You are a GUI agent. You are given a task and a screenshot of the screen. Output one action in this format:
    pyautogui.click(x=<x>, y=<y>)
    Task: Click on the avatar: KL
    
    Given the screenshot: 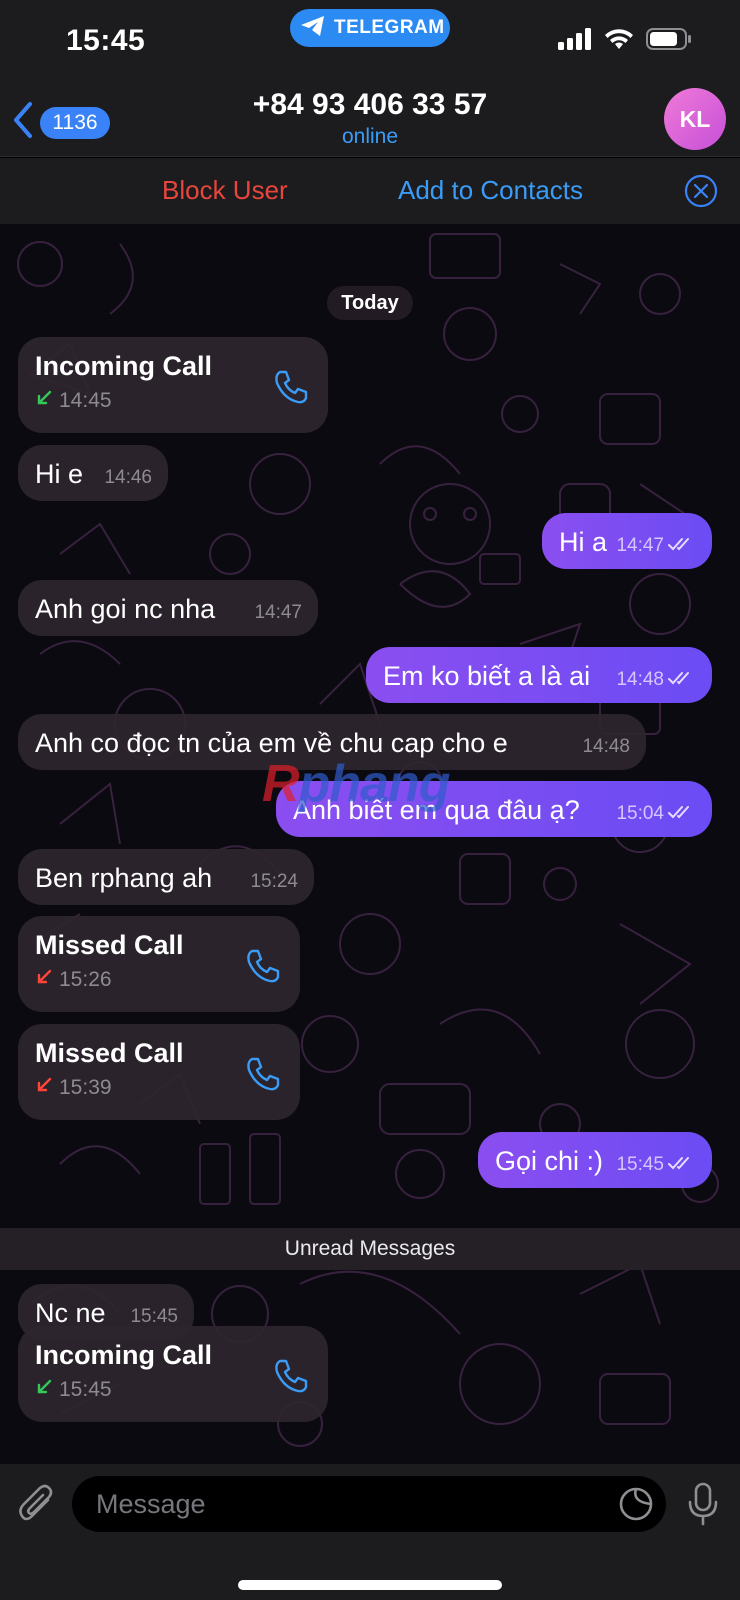 What is the action you would take?
    pyautogui.click(x=695, y=119)
    